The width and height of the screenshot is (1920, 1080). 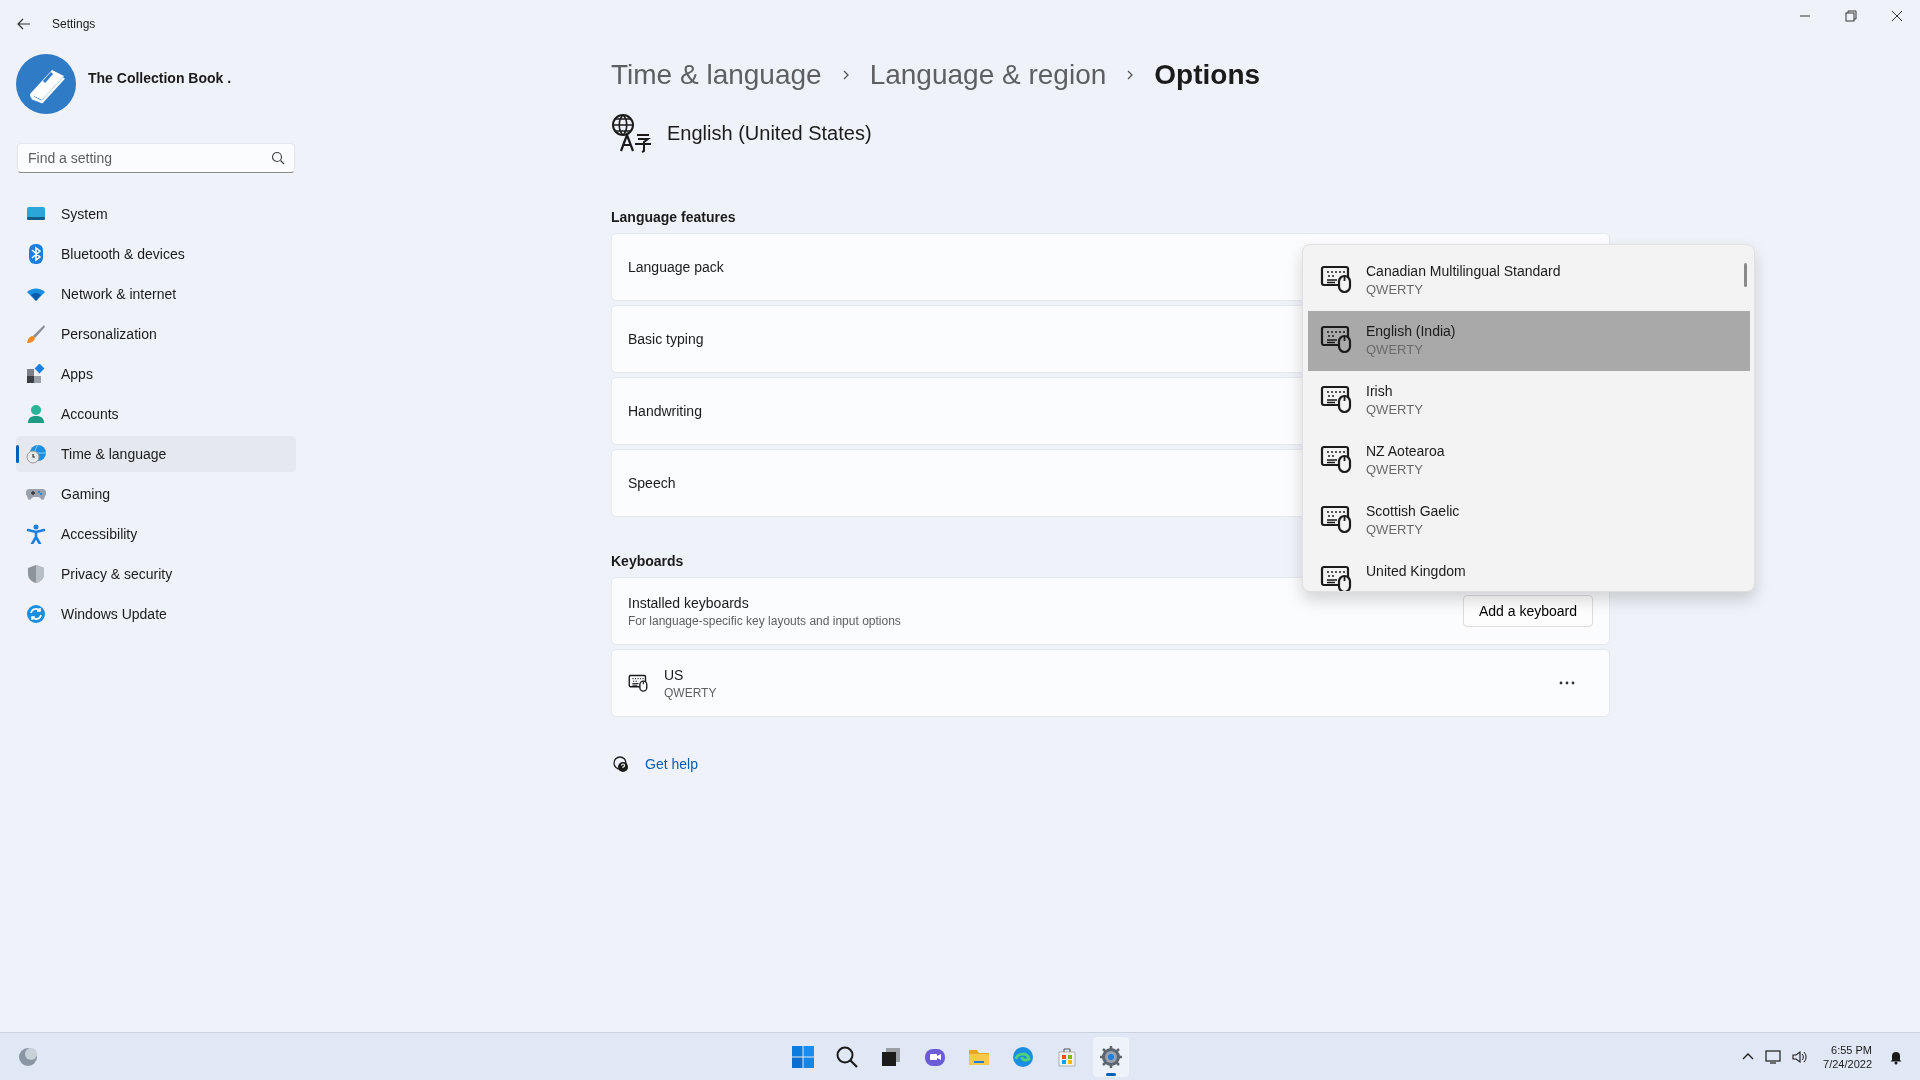 I want to click on option-name: Scottish Gaelic, so click(x=1413, y=511).